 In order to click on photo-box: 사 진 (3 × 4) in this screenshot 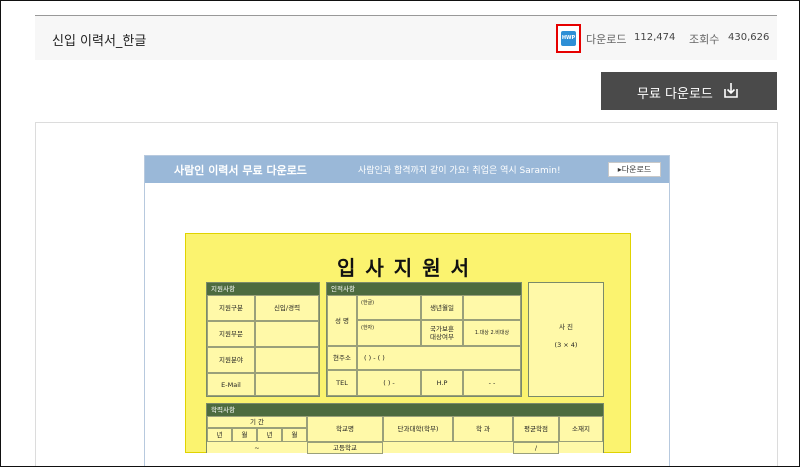, I will do `click(566, 339)`.